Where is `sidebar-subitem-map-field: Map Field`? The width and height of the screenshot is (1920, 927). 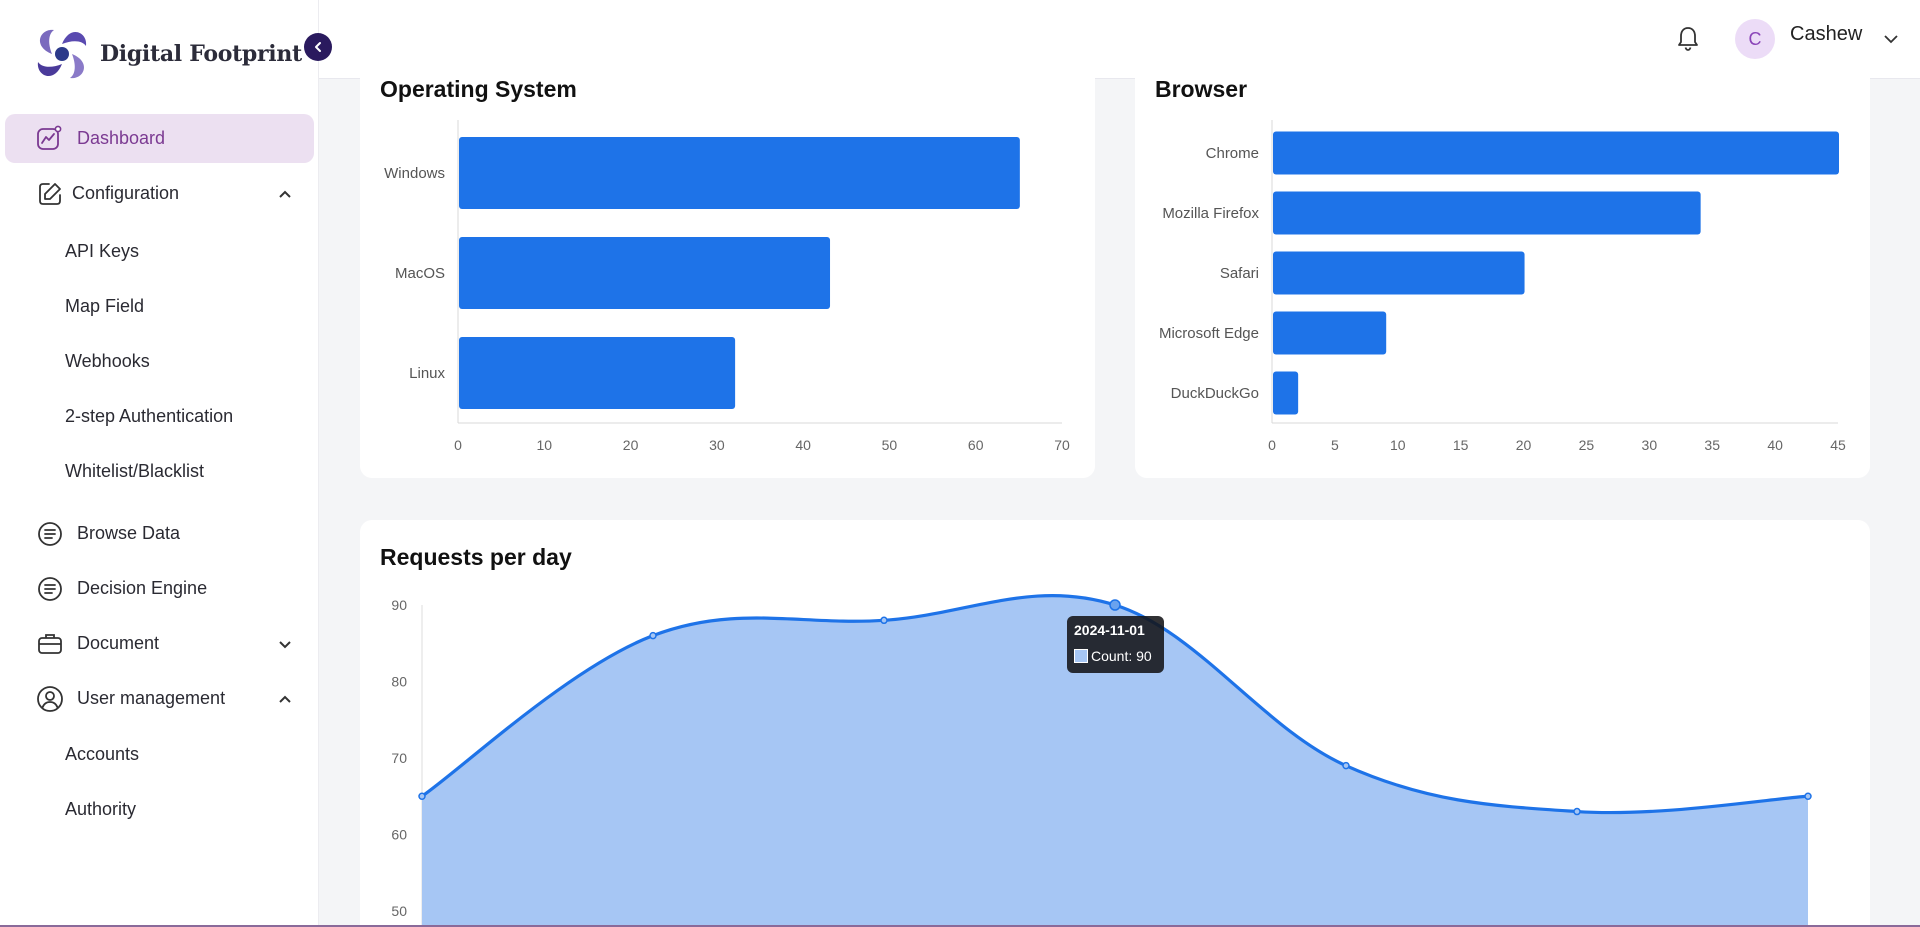 sidebar-subitem-map-field: Map Field is located at coordinates (104, 306).